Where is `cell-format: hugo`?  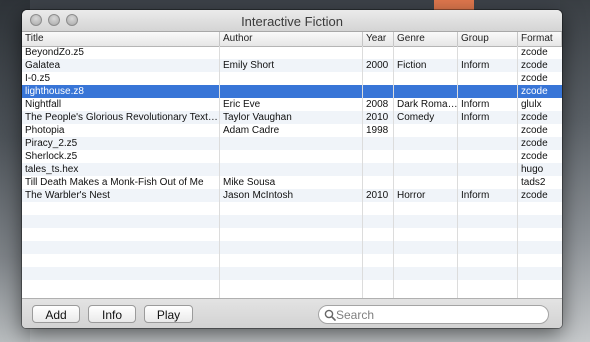
cell-format: hugo is located at coordinates (532, 169).